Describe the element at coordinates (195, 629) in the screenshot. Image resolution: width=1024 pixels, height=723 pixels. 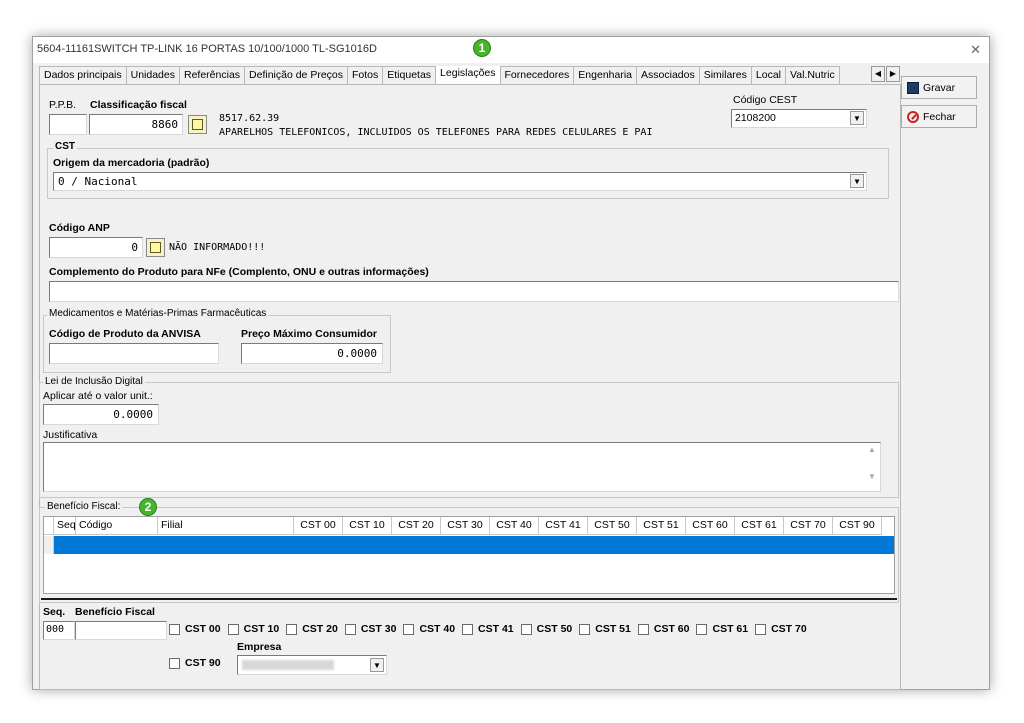
I see `cst-checkbox-item: CST 00` at that location.